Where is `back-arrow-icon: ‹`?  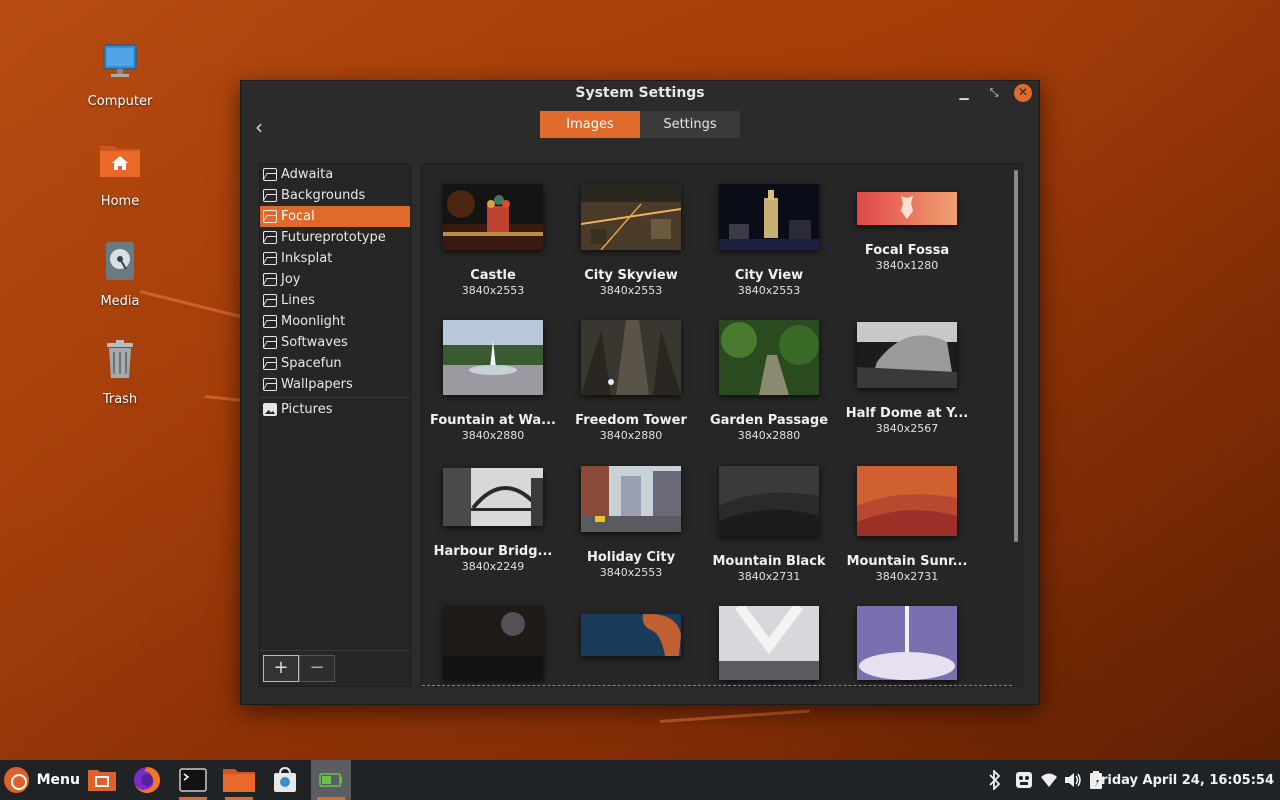
back-arrow-icon: ‹ is located at coordinates (259, 127).